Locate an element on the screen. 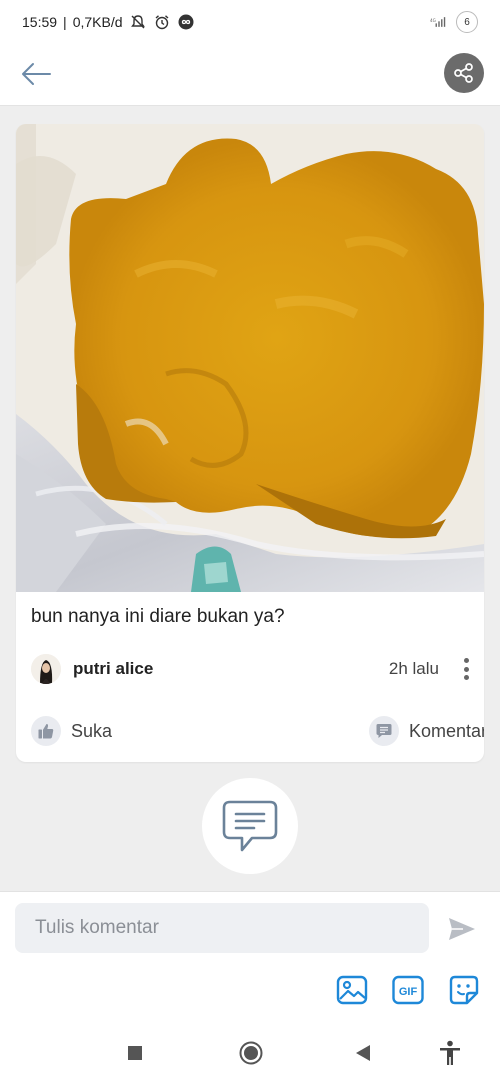 This screenshot has width=500, height=1083. chat-bubble-icon is located at coordinates (250, 826).